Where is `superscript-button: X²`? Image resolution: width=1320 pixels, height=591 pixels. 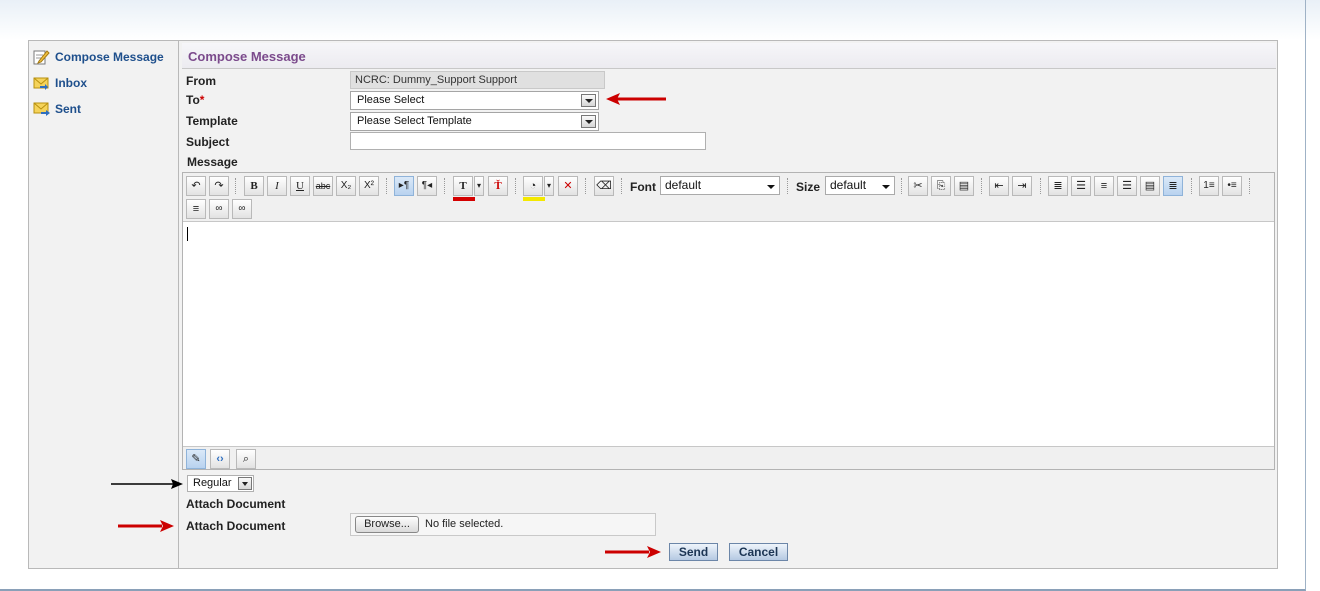
superscript-button: X² is located at coordinates (369, 186).